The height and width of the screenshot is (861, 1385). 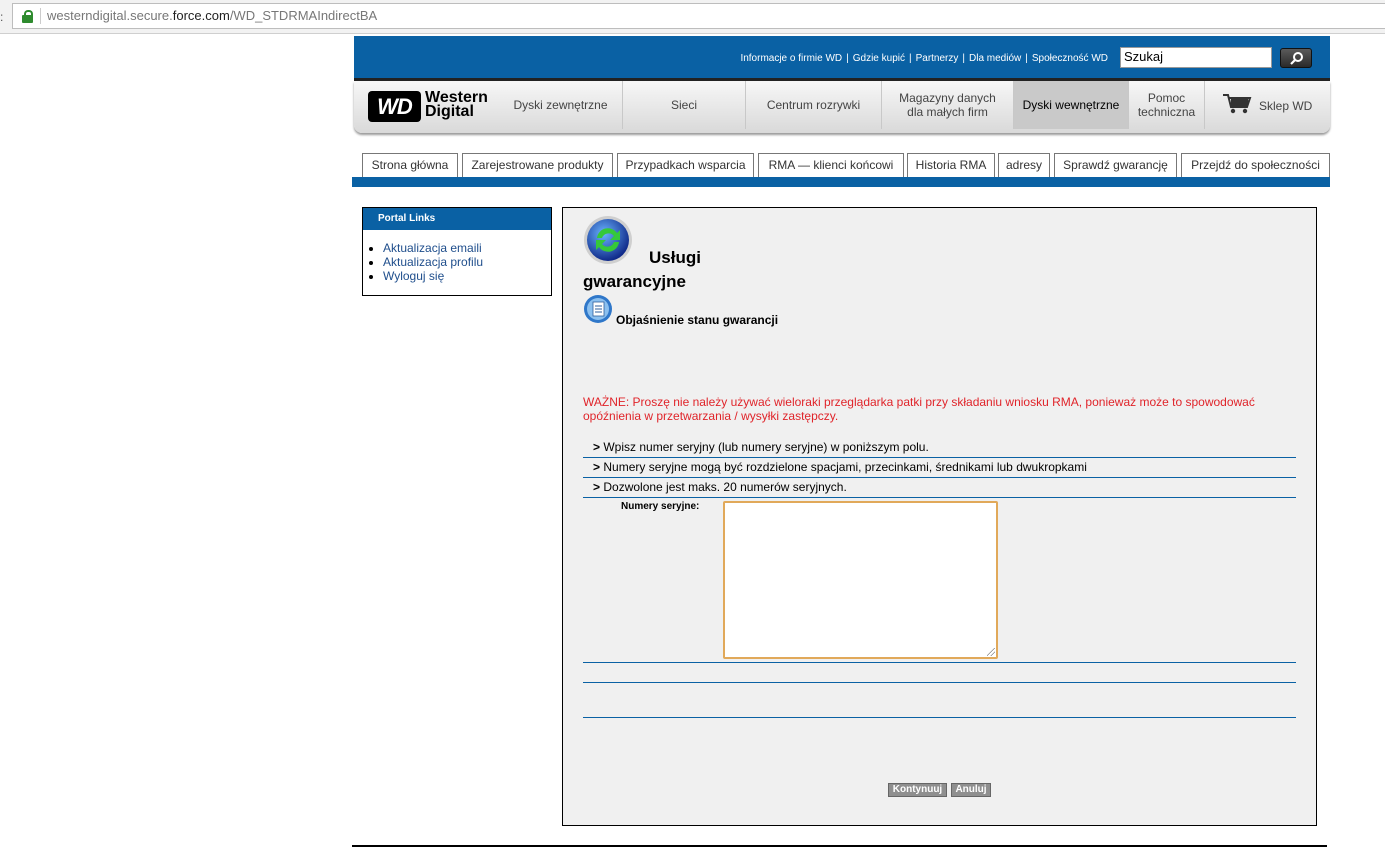 I want to click on nav-networks: Sieci, so click(x=684, y=105).